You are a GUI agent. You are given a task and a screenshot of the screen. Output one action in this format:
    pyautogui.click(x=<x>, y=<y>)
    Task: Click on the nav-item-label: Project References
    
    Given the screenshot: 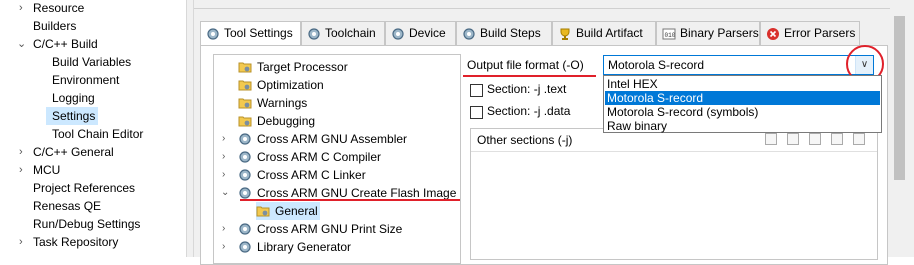 What is the action you would take?
    pyautogui.click(x=84, y=188)
    